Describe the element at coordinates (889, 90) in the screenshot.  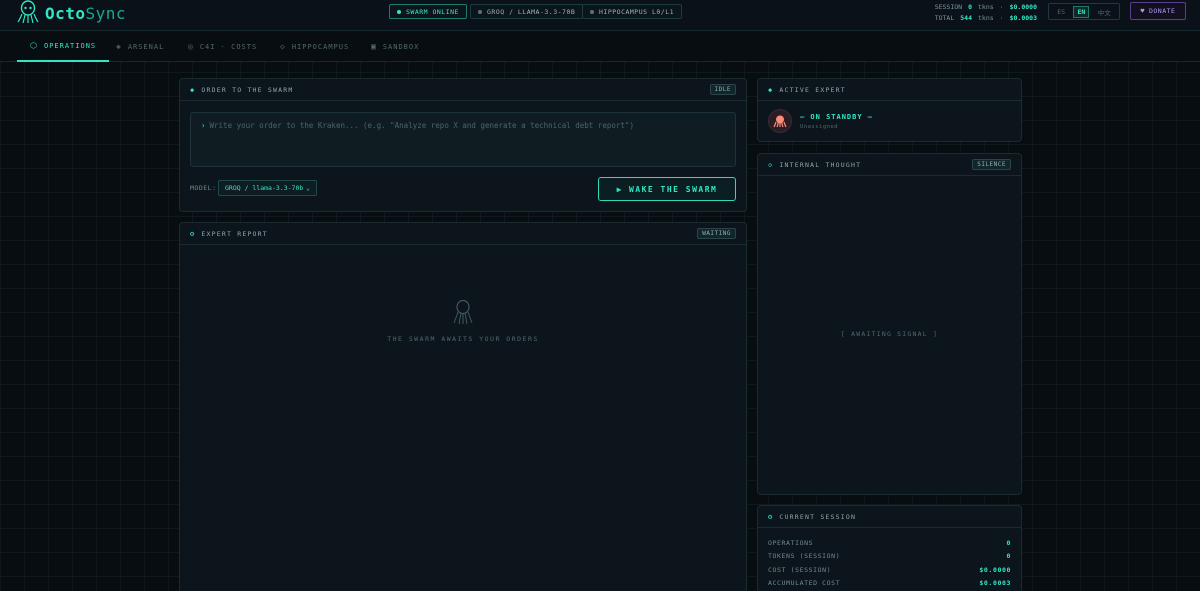
I see `active-expert-header: ◆ ACTIVE EXPERT` at that location.